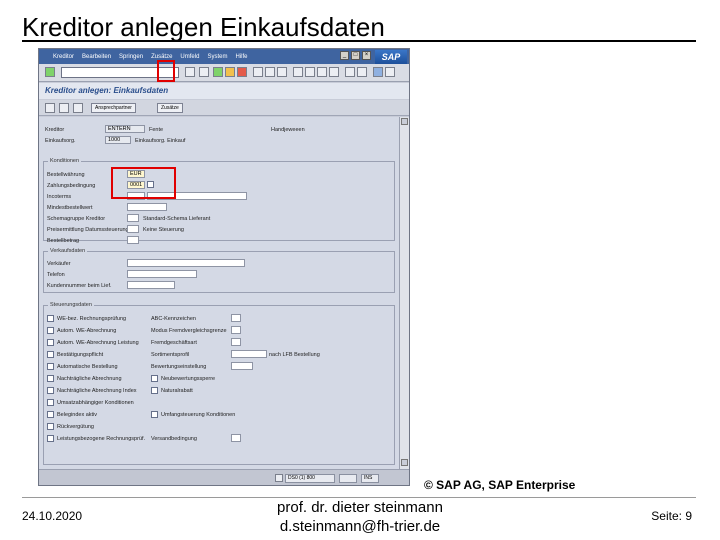 The height and width of the screenshot is (540, 720). What do you see at coordinates (79, 286) in the screenshot?
I see `verkaufsdaten-label: Kundennummer beim Lief.` at bounding box center [79, 286].